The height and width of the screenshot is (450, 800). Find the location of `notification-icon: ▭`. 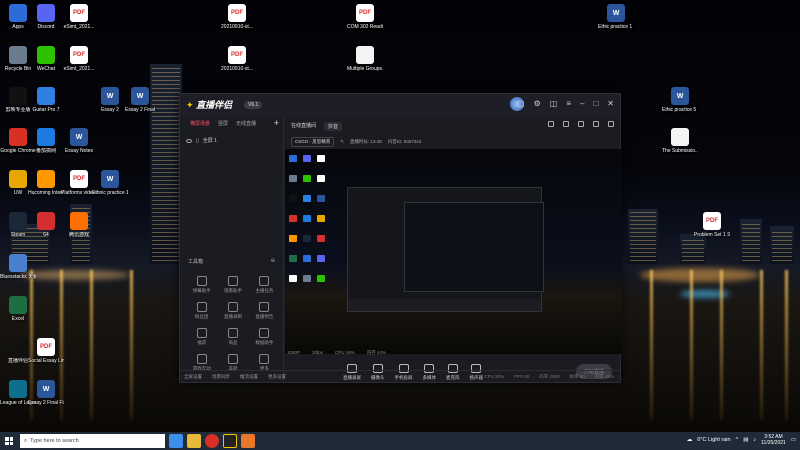

notification-icon: ▭ is located at coordinates (793, 440).